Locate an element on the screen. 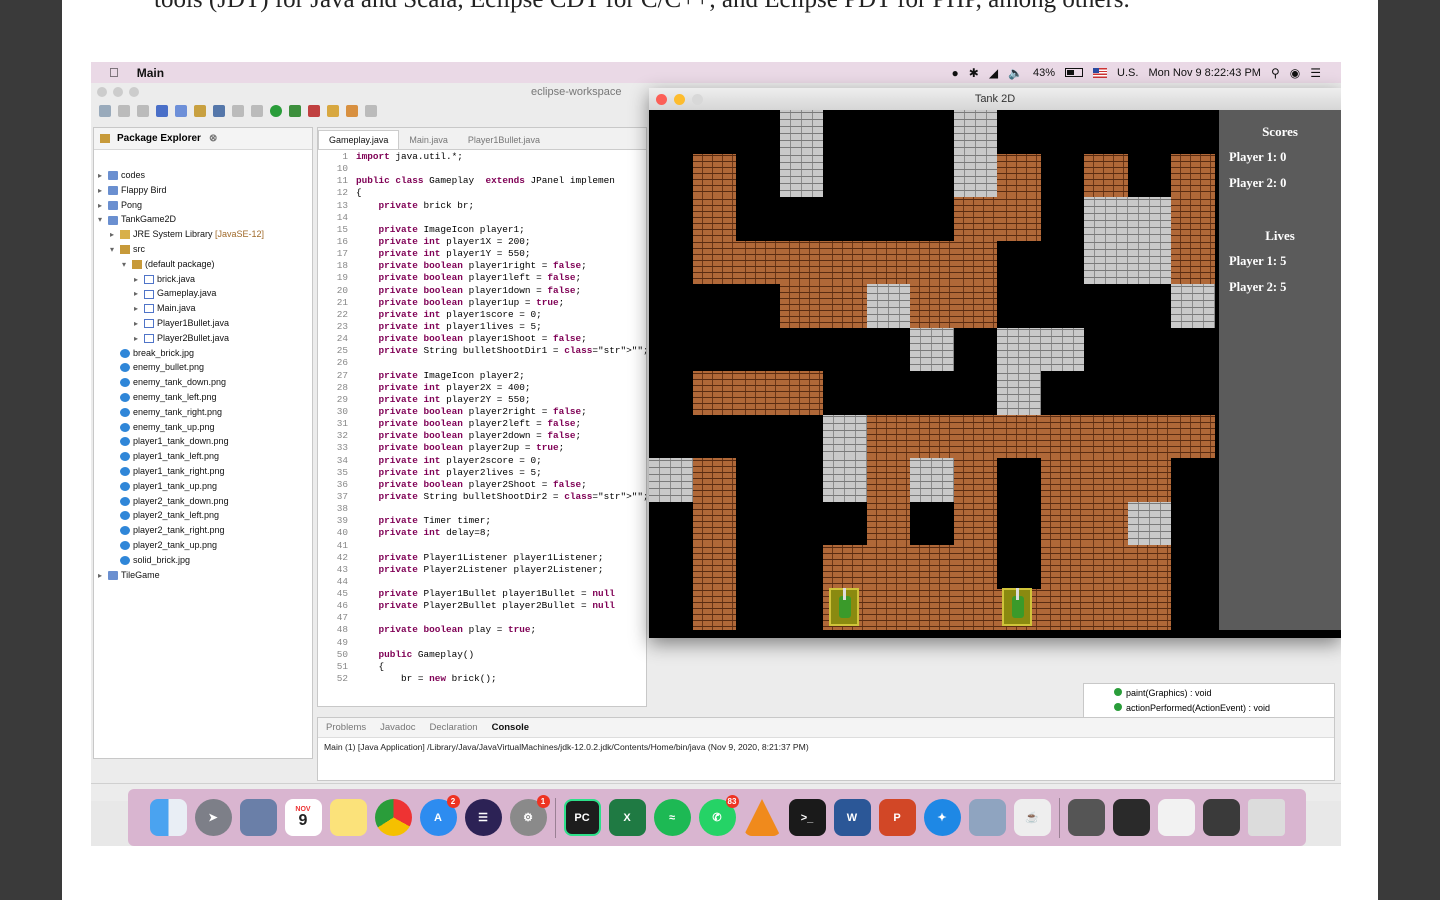 The width and height of the screenshot is (1440, 900). tab-main-java: Main.java is located at coordinates (428, 140).